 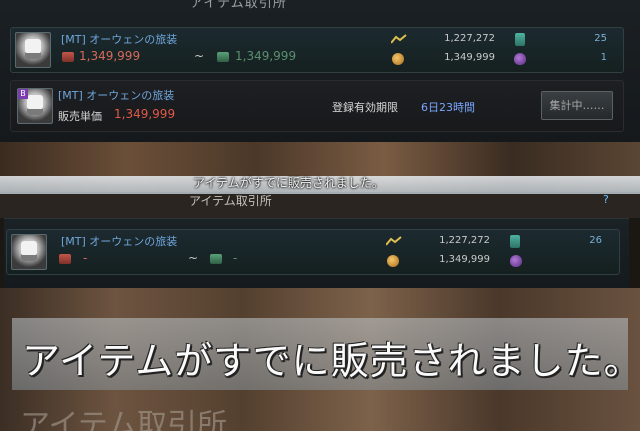 What do you see at coordinates (110, 56) in the screenshot?
I see `min-price: 1,349,999` at bounding box center [110, 56].